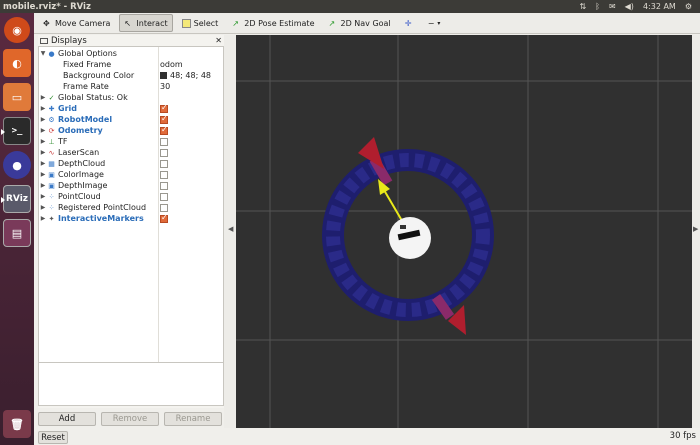 Image resolution: width=700 pixels, height=445 pixels. I want to click on display-item: ▶ ✚ Grid, so click(131, 108).